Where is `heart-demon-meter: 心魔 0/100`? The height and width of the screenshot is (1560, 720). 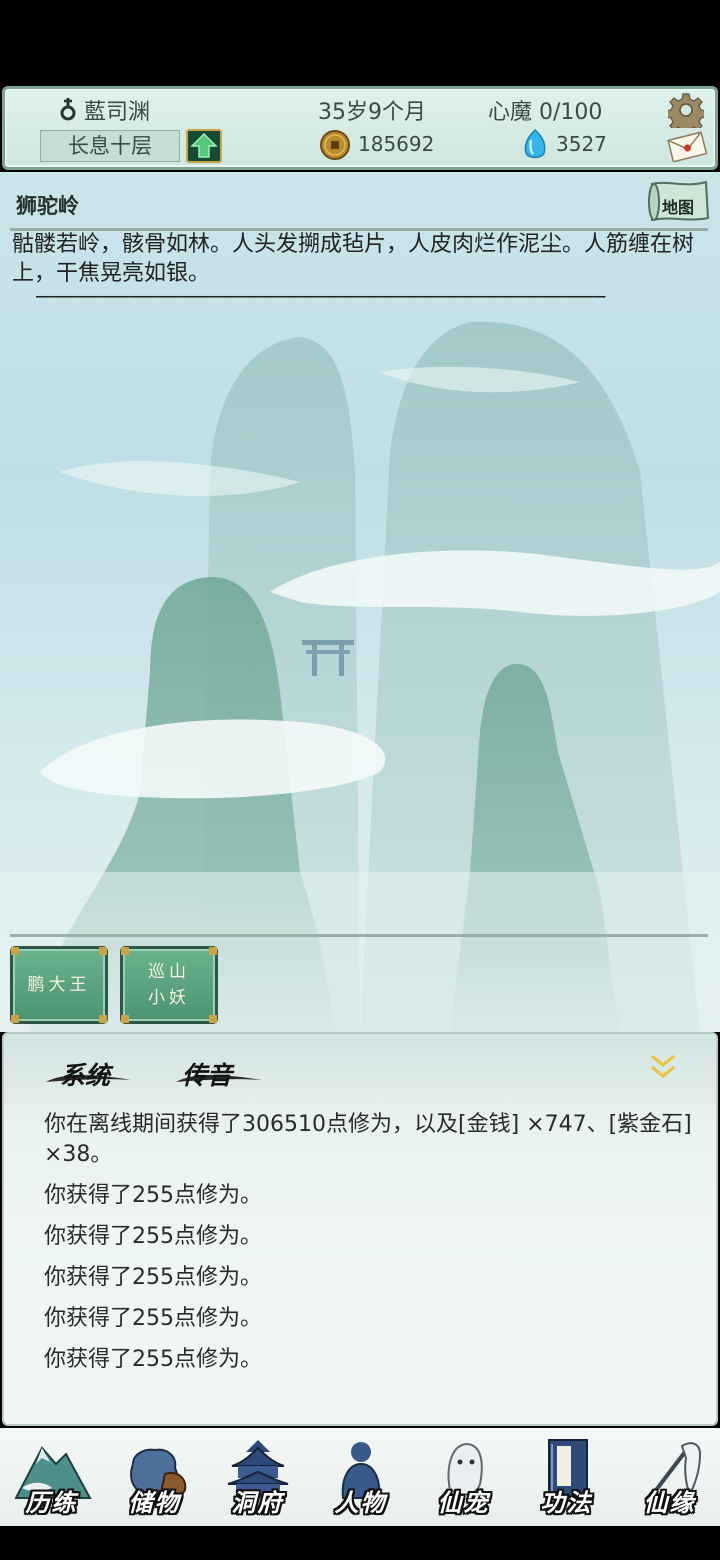 heart-demon-meter: 心魔 0/100 is located at coordinates (545, 112).